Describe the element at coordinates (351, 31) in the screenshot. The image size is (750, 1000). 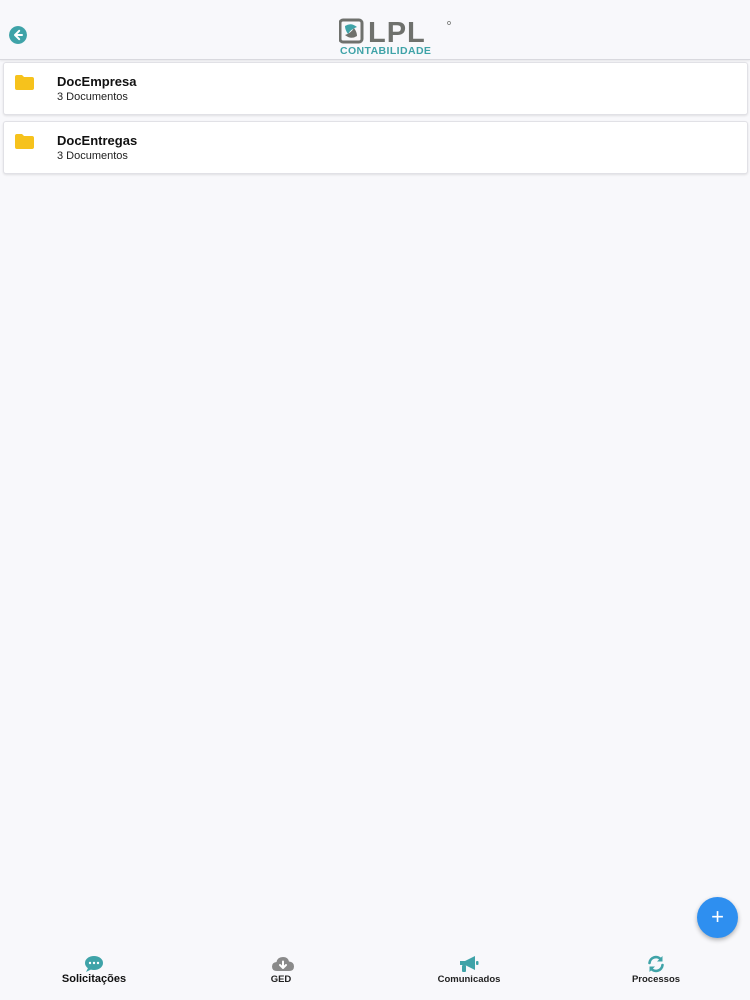
I see `logo-emblem-icon` at that location.